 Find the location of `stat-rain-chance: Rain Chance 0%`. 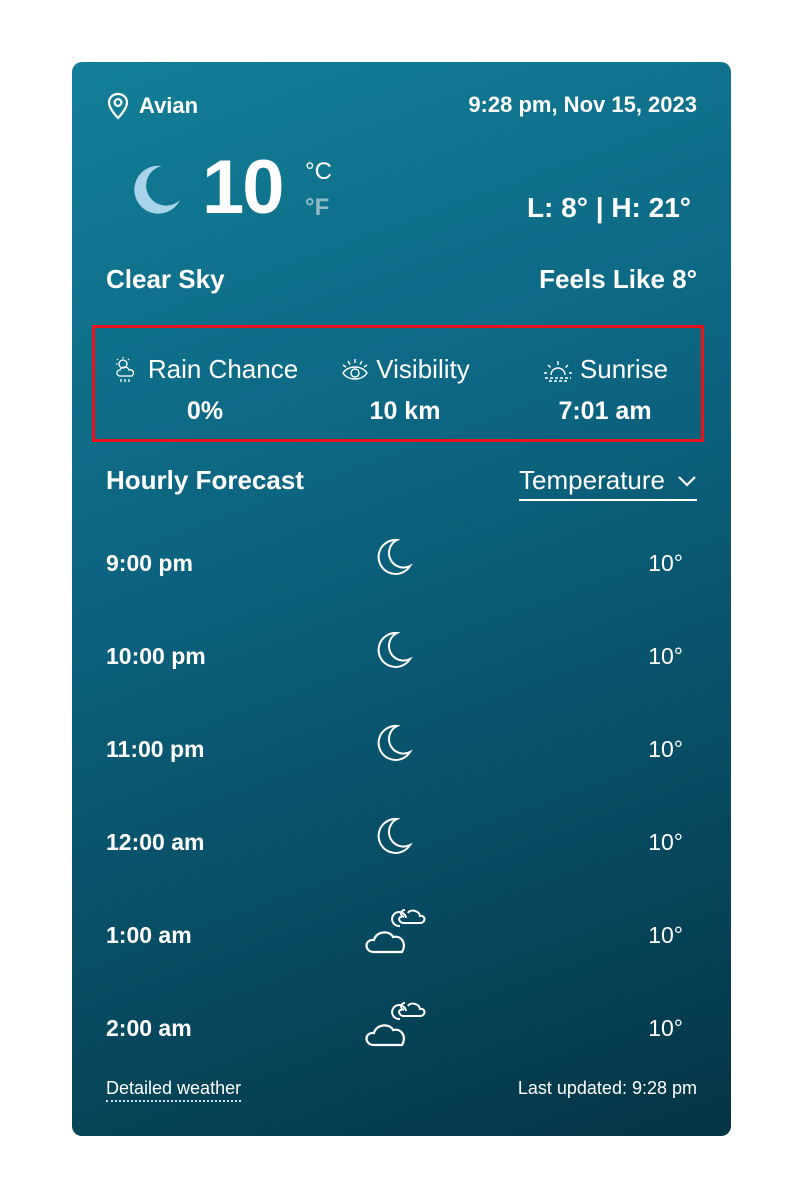

stat-rain-chance: Rain Chance 0% is located at coordinates (205, 390).